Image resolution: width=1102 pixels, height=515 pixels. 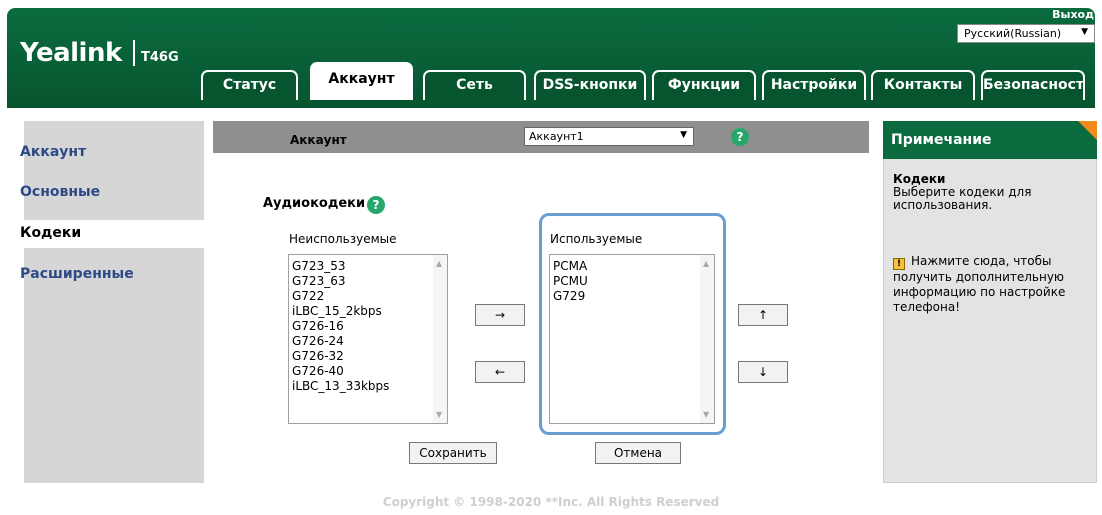 What do you see at coordinates (704, 85) in the screenshot?
I see `tab-features: Функции` at bounding box center [704, 85].